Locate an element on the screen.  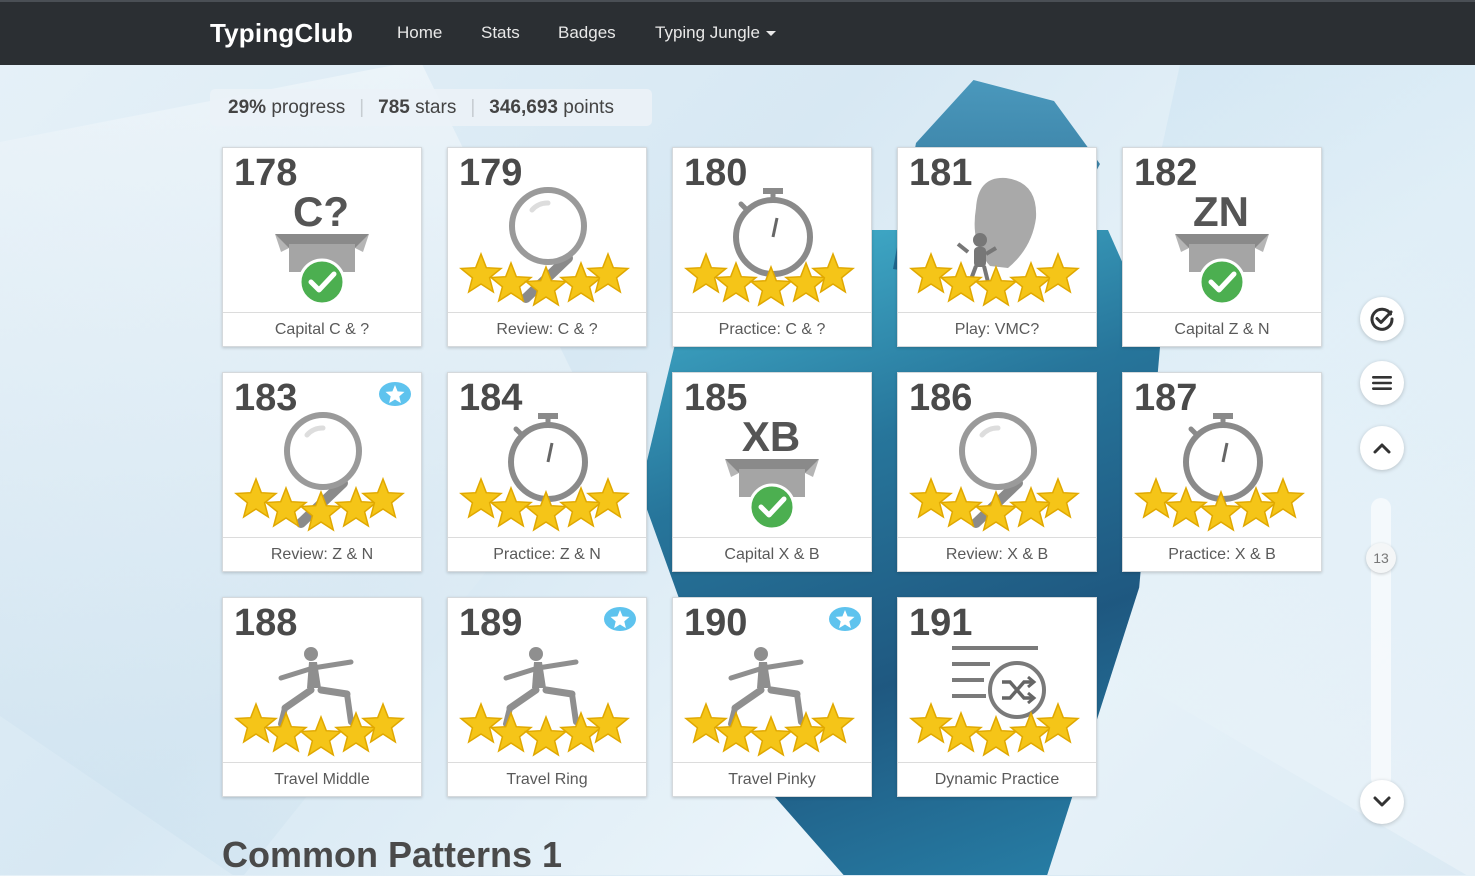
lesson-title: Review: Z & N is located at coordinates (322, 554).